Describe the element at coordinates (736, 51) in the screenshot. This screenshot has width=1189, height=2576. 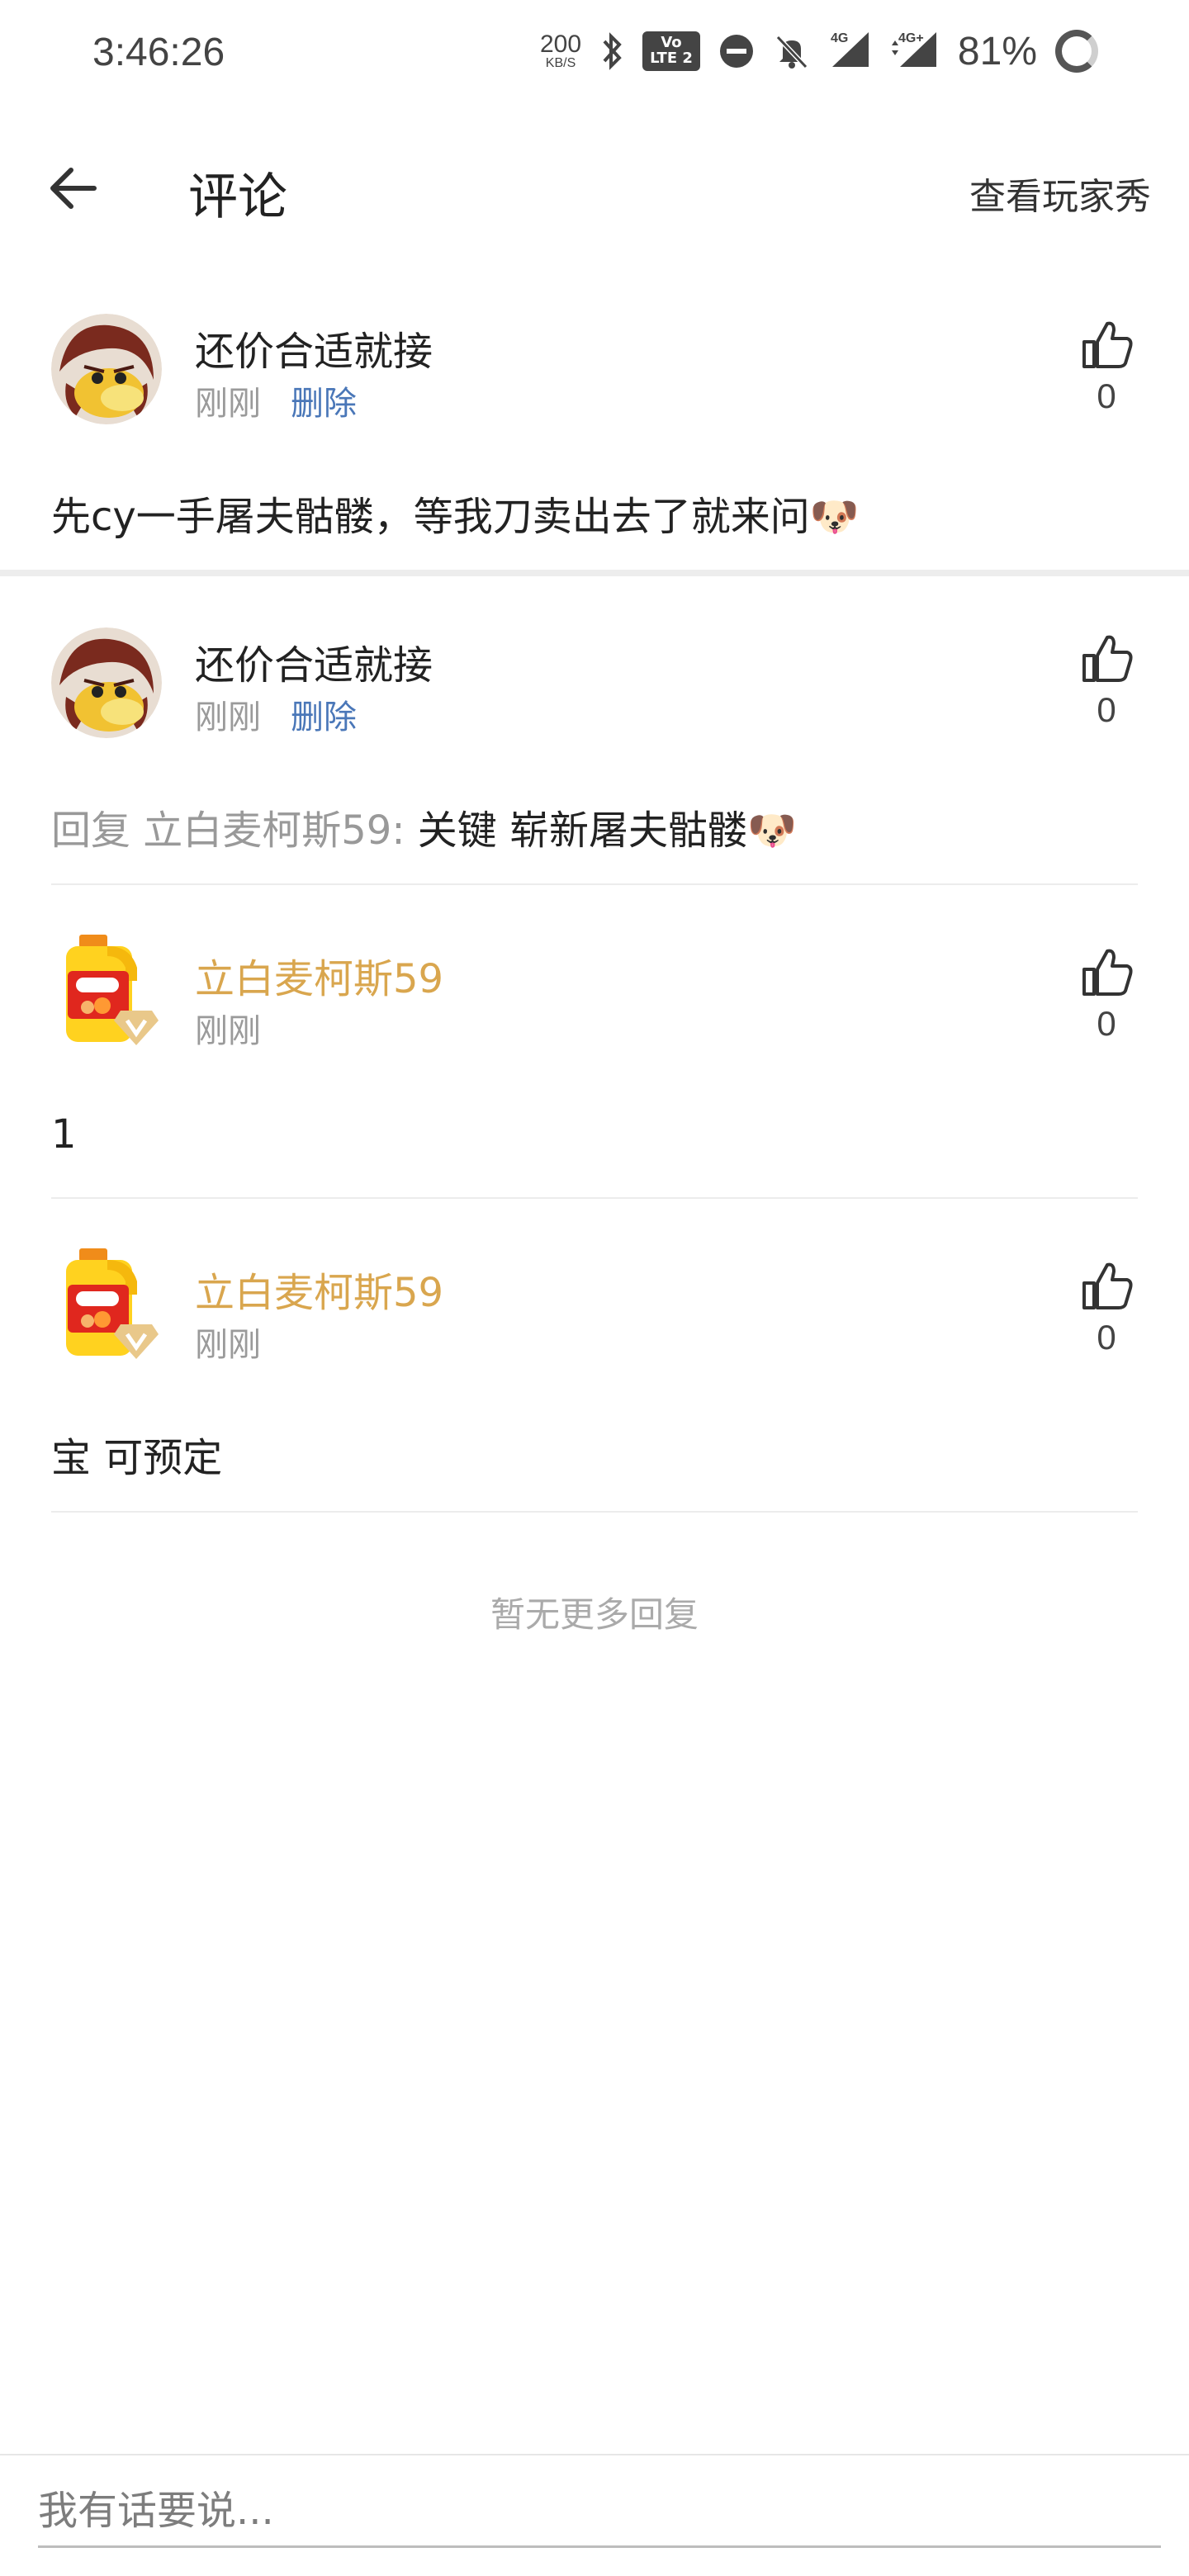
I see `do-not-disturb-icon` at that location.